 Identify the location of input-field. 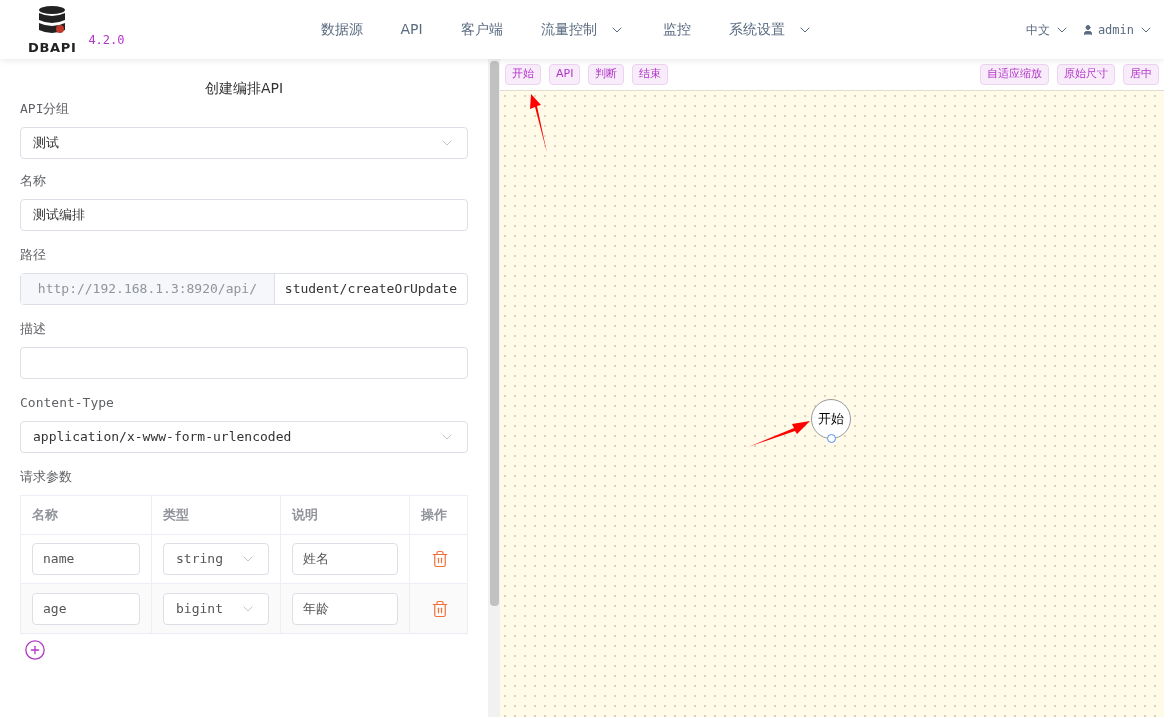
(244, 363).